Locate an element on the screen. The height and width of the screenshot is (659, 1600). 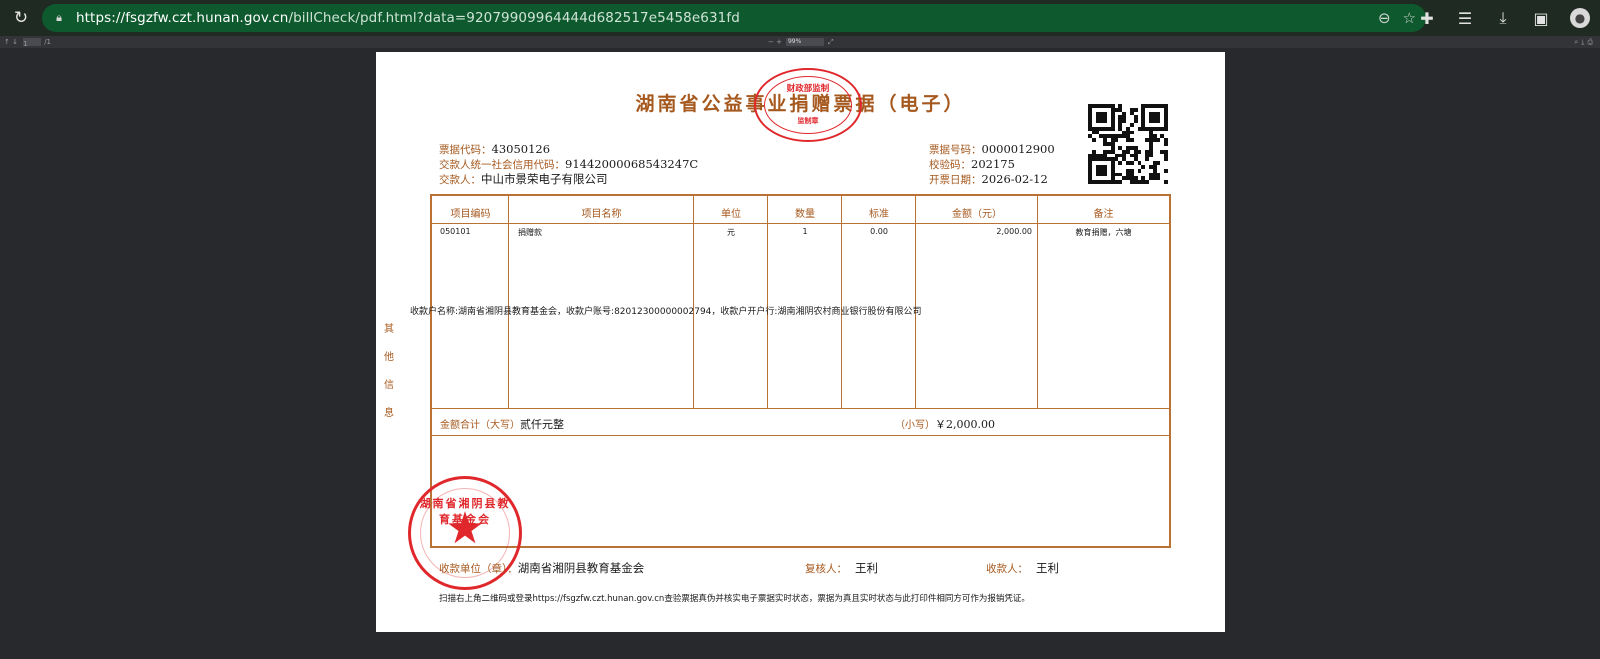
cell-amount: 2,000.00 is located at coordinates (1014, 231).